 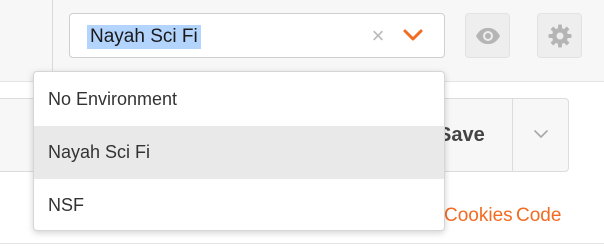 I want to click on header-divider, so click(x=52, y=41).